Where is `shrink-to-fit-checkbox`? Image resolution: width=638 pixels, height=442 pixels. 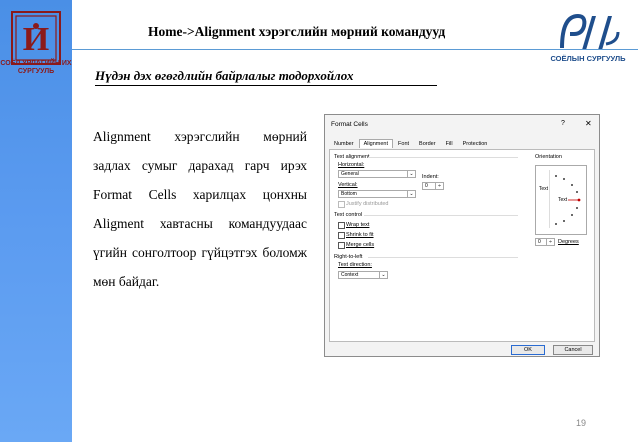 shrink-to-fit-checkbox is located at coordinates (341, 235).